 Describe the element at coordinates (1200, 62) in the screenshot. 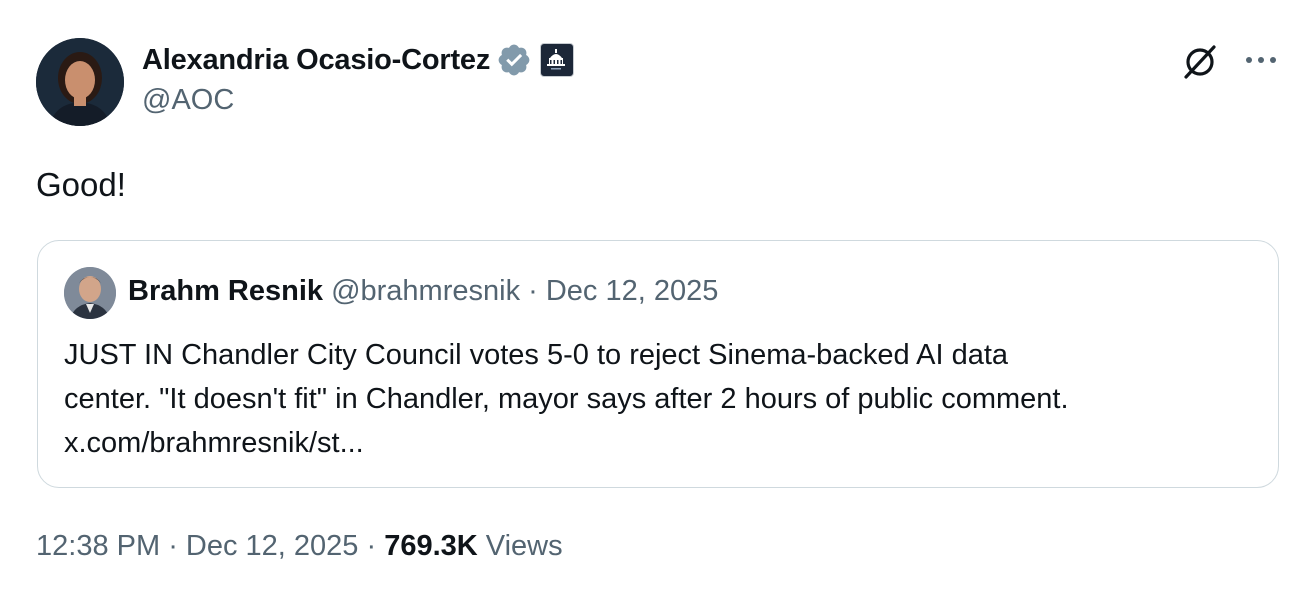

I see `grok-icon` at that location.